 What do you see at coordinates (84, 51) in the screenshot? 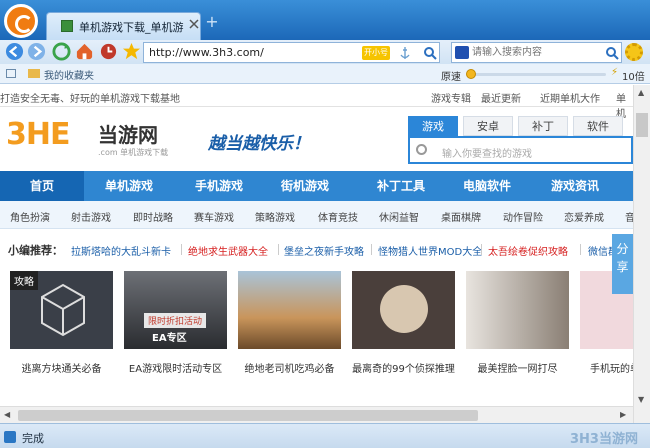
I see `home-icon` at bounding box center [84, 51].